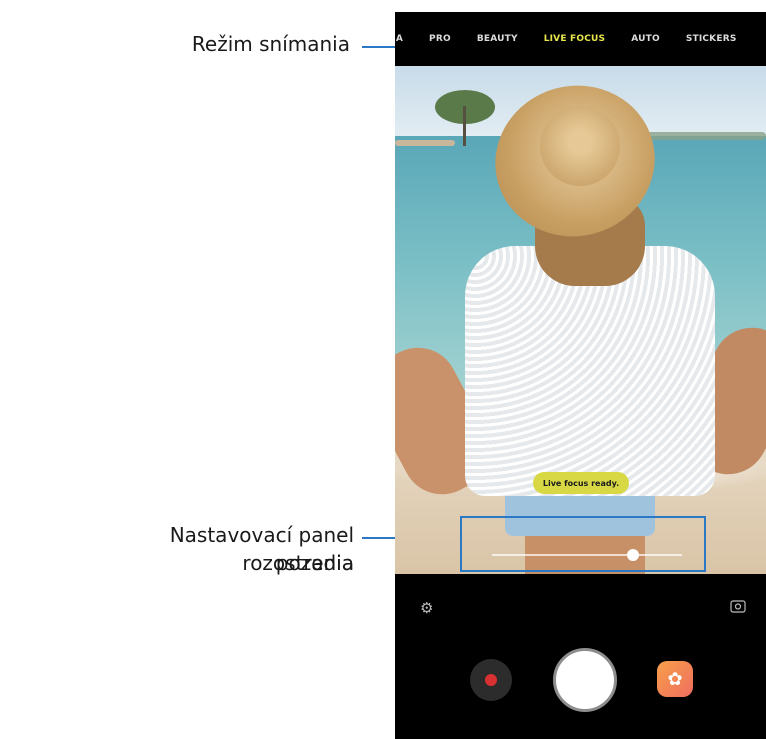  Describe the element at coordinates (575, 39) in the screenshot. I see `mode-item-live-focus: LIVE FOCUS` at that location.